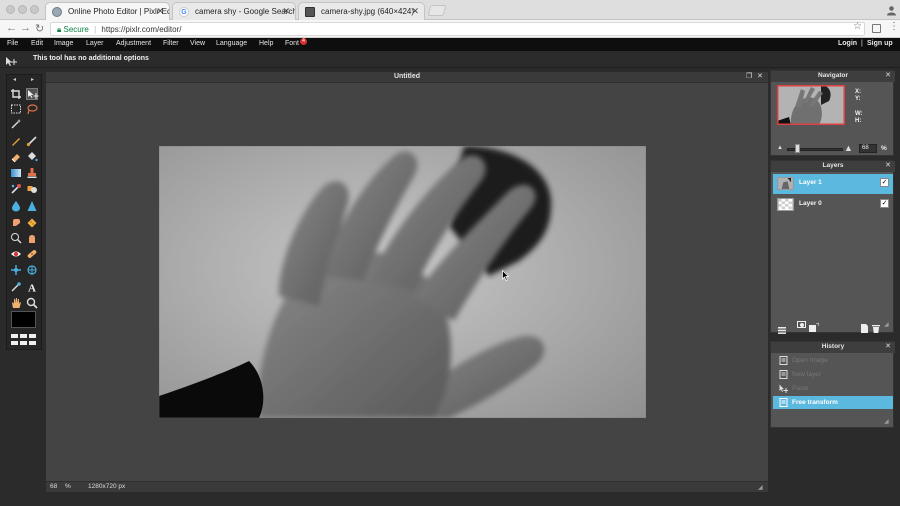 This screenshot has width=900, height=506. Describe the element at coordinates (32, 94) in the screenshot. I see `move-icon` at that location.